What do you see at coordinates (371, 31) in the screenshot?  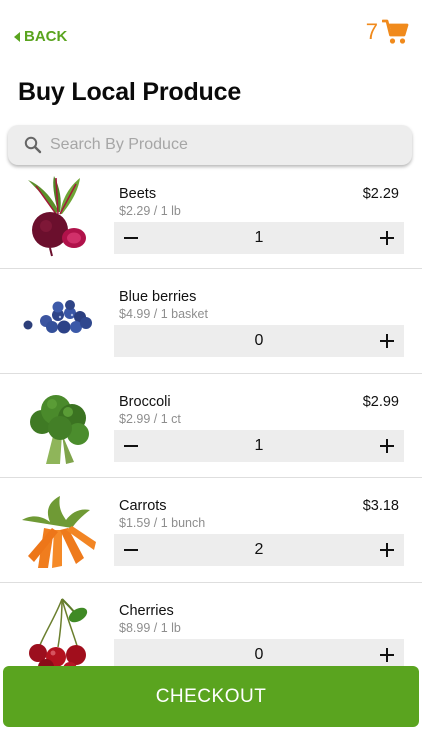 I see `cart-count: 7` at bounding box center [371, 31].